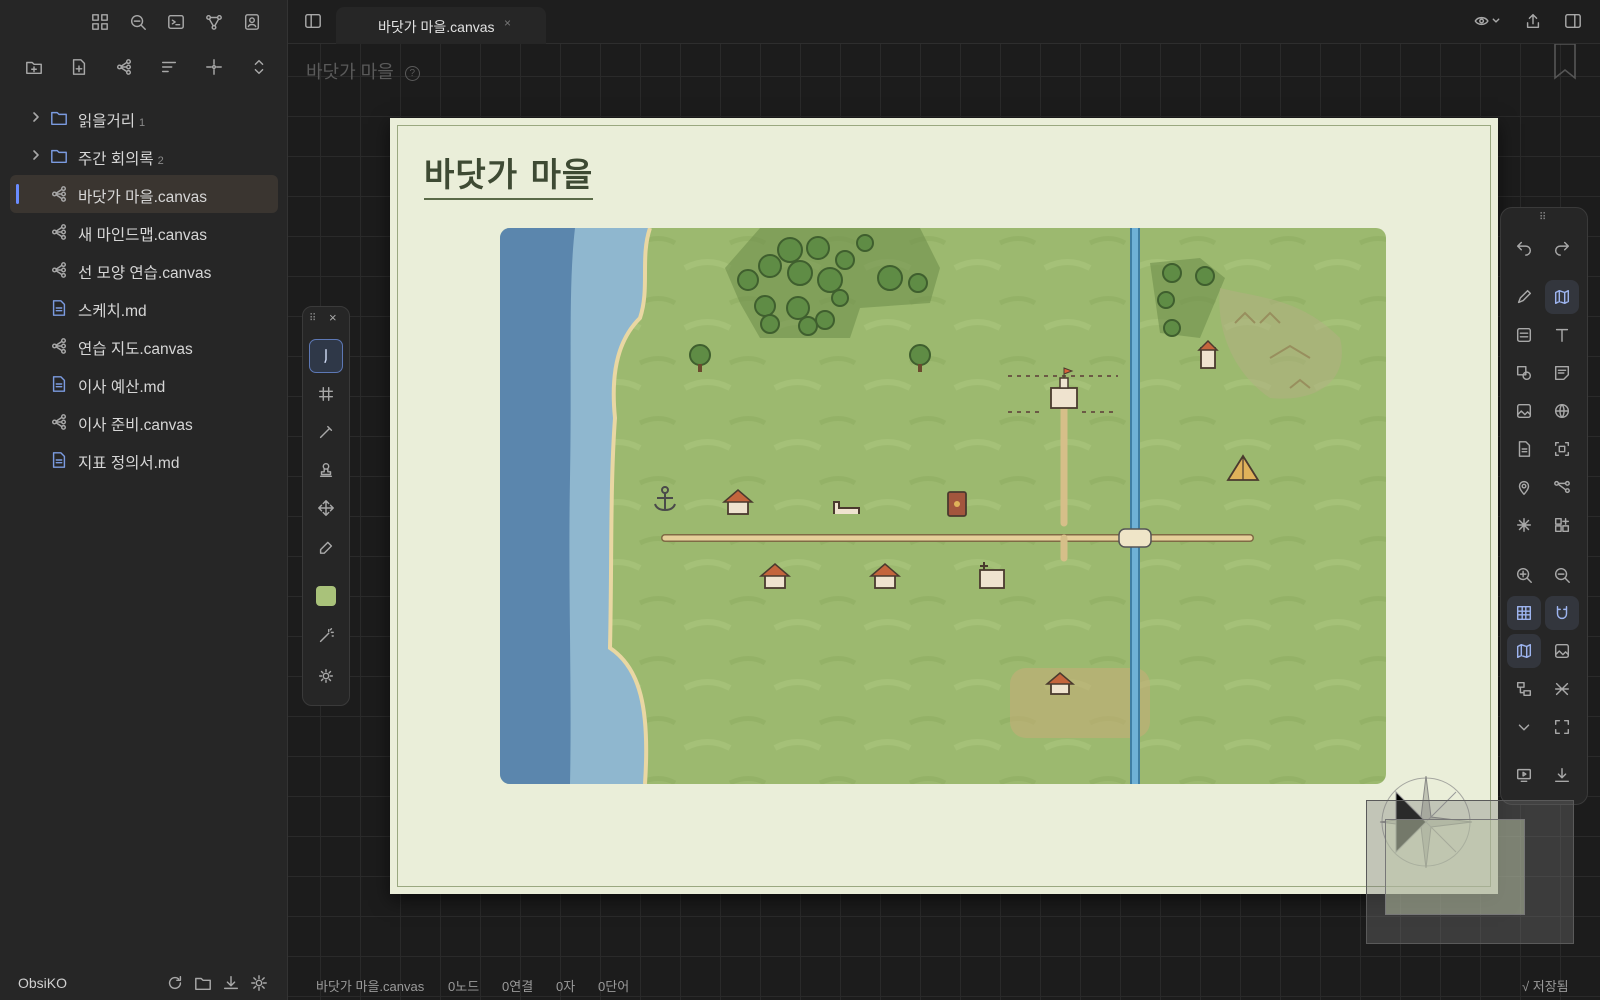 Image resolution: width=1600 pixels, height=1000 pixels. What do you see at coordinates (1562, 651) in the screenshot?
I see `background-image-icon` at bounding box center [1562, 651].